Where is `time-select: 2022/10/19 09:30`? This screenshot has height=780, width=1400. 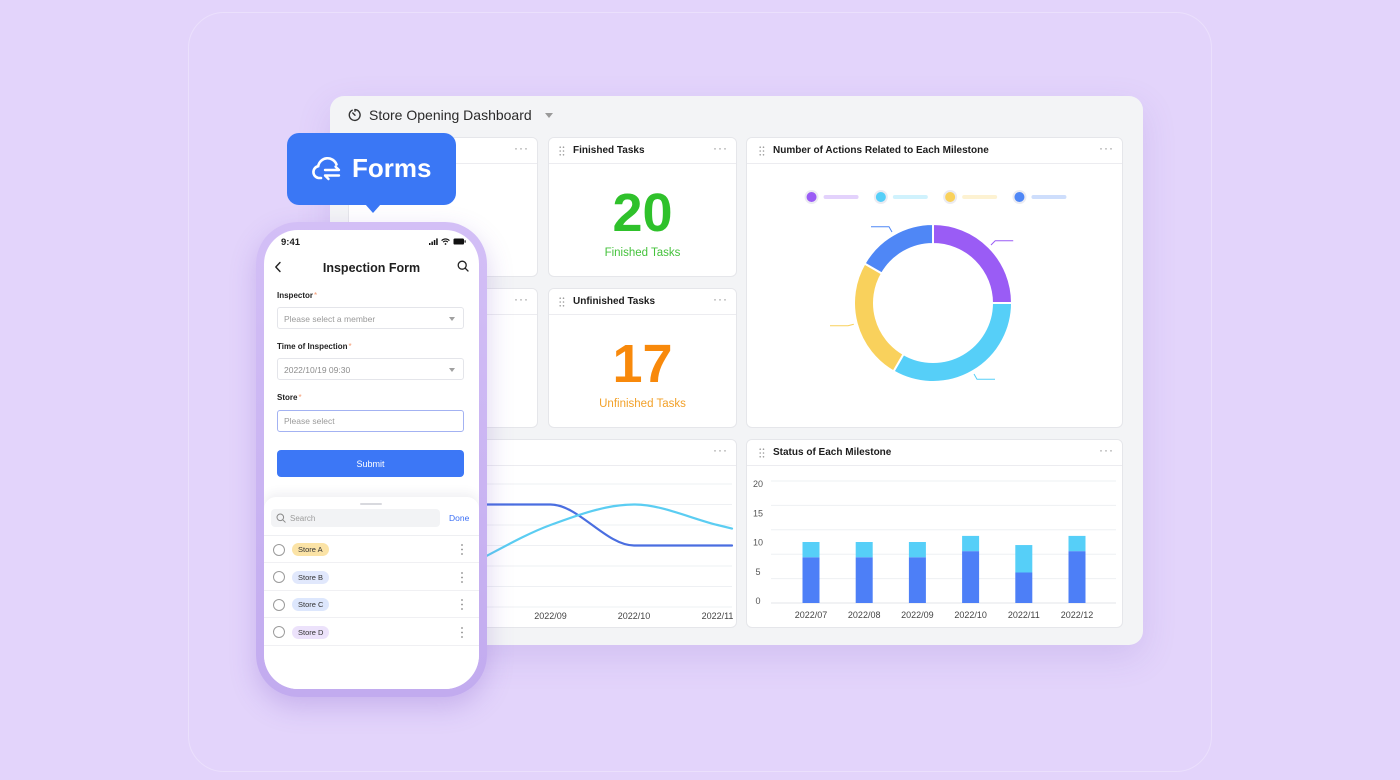 time-select: 2022/10/19 09:30 is located at coordinates (370, 369).